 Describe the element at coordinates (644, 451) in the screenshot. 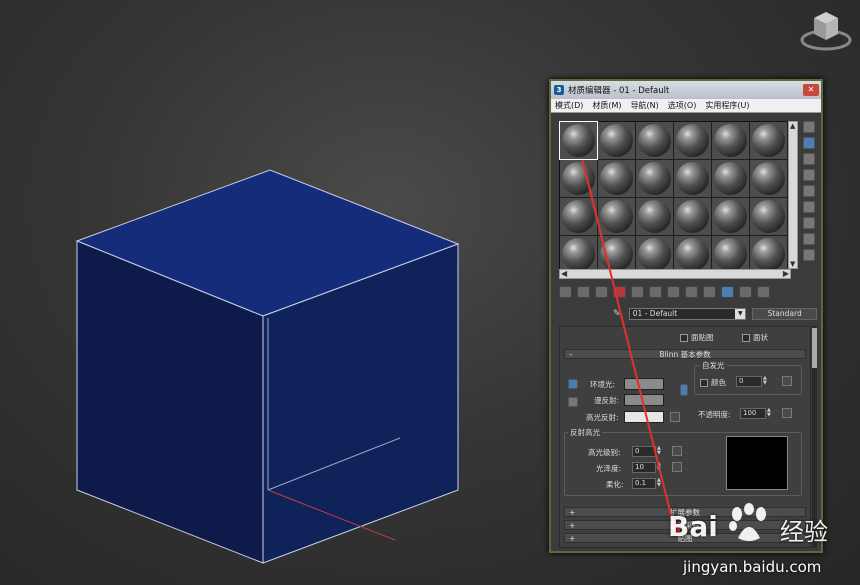

I see `spec-level-spinner: 0` at that location.